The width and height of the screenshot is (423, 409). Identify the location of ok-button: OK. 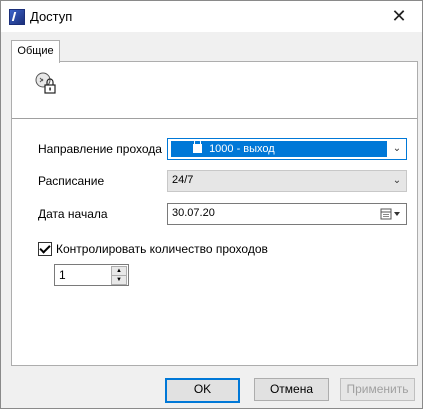
(202, 390).